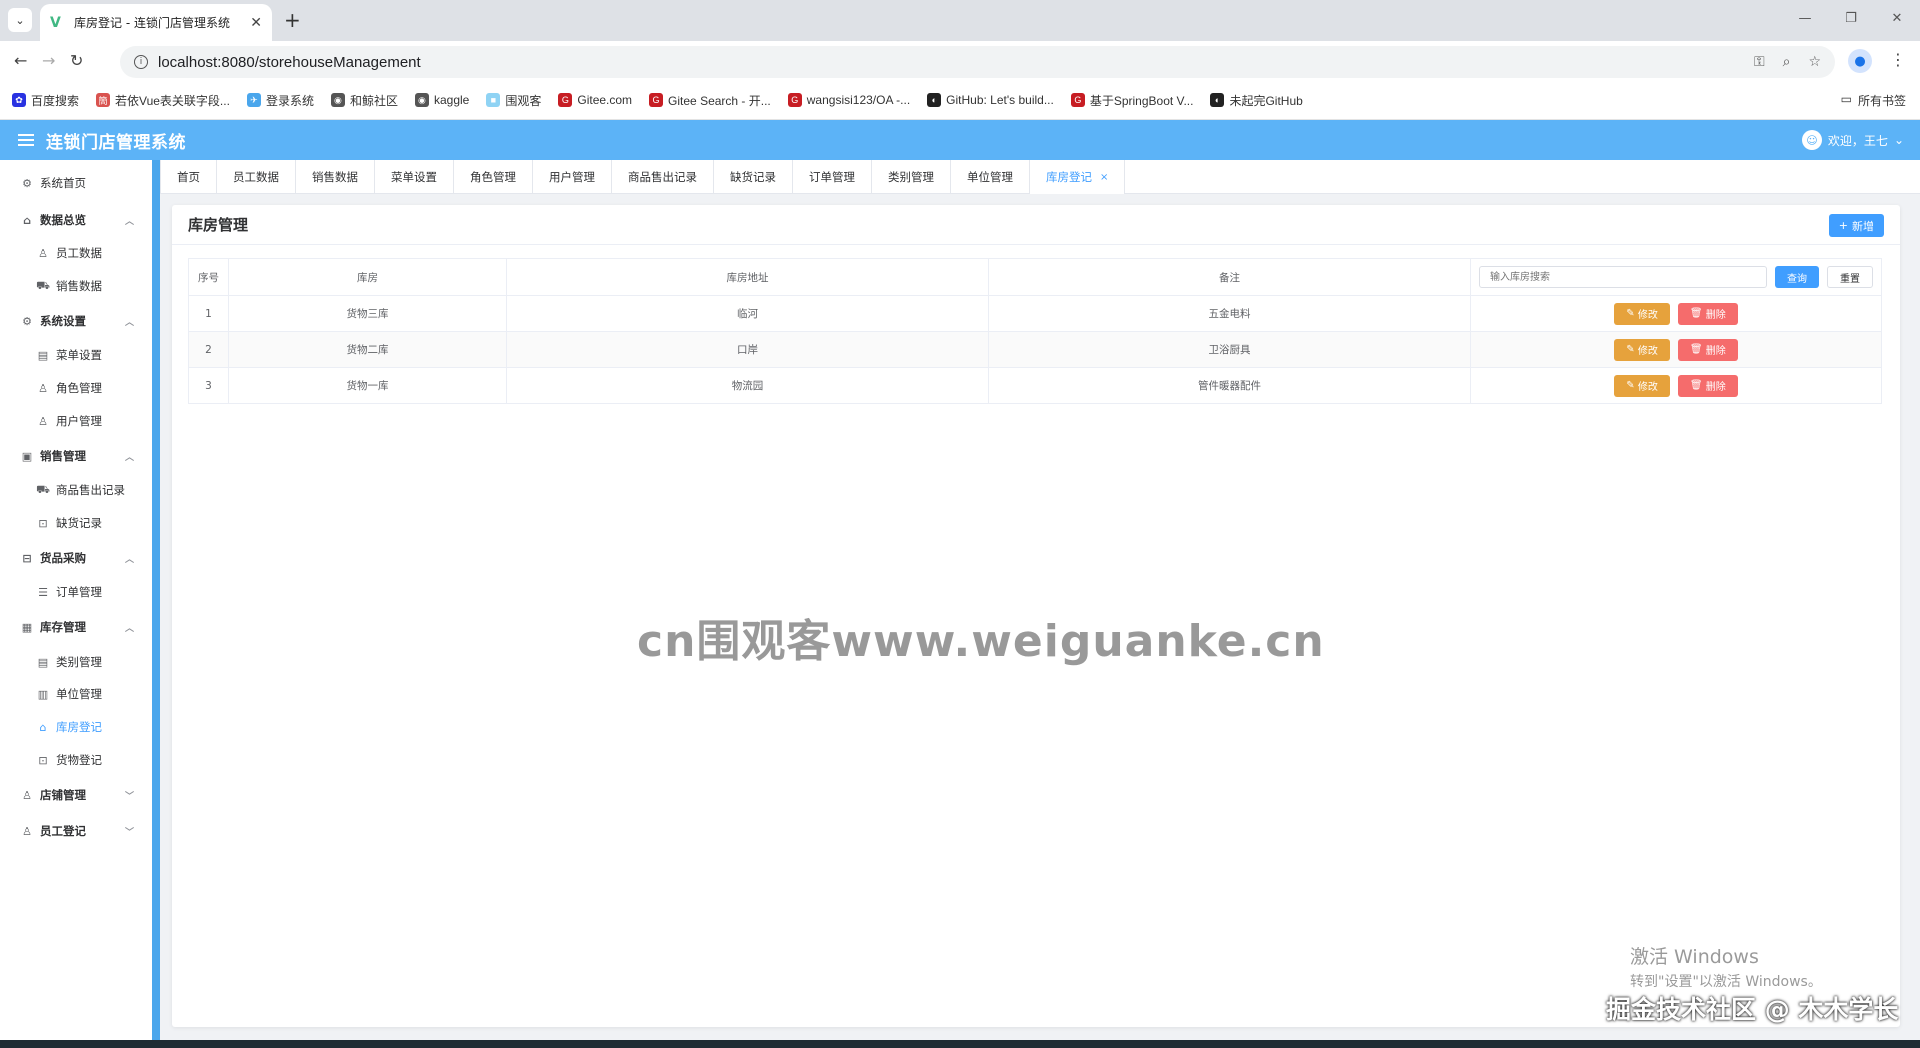  I want to click on column-header-storehouse: 库房, so click(367, 277).